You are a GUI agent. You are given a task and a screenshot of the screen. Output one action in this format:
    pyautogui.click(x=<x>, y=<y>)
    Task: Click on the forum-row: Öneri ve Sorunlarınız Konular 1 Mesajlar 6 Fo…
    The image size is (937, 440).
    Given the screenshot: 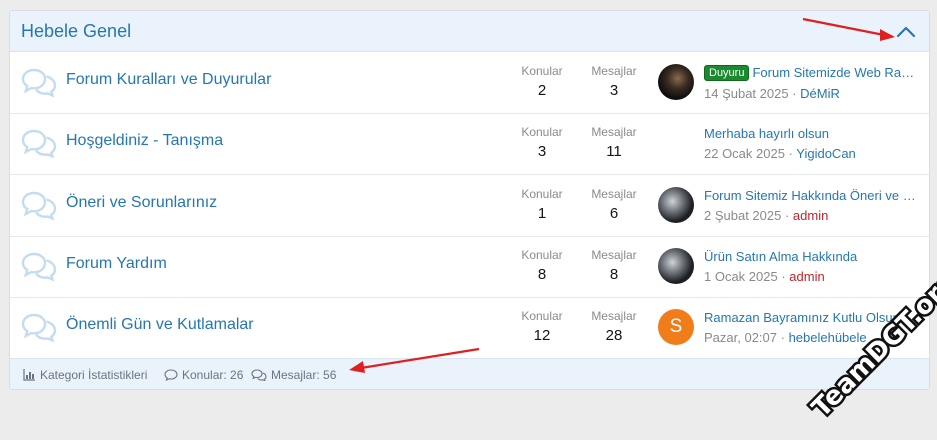 What is the action you would take?
    pyautogui.click(x=469, y=206)
    